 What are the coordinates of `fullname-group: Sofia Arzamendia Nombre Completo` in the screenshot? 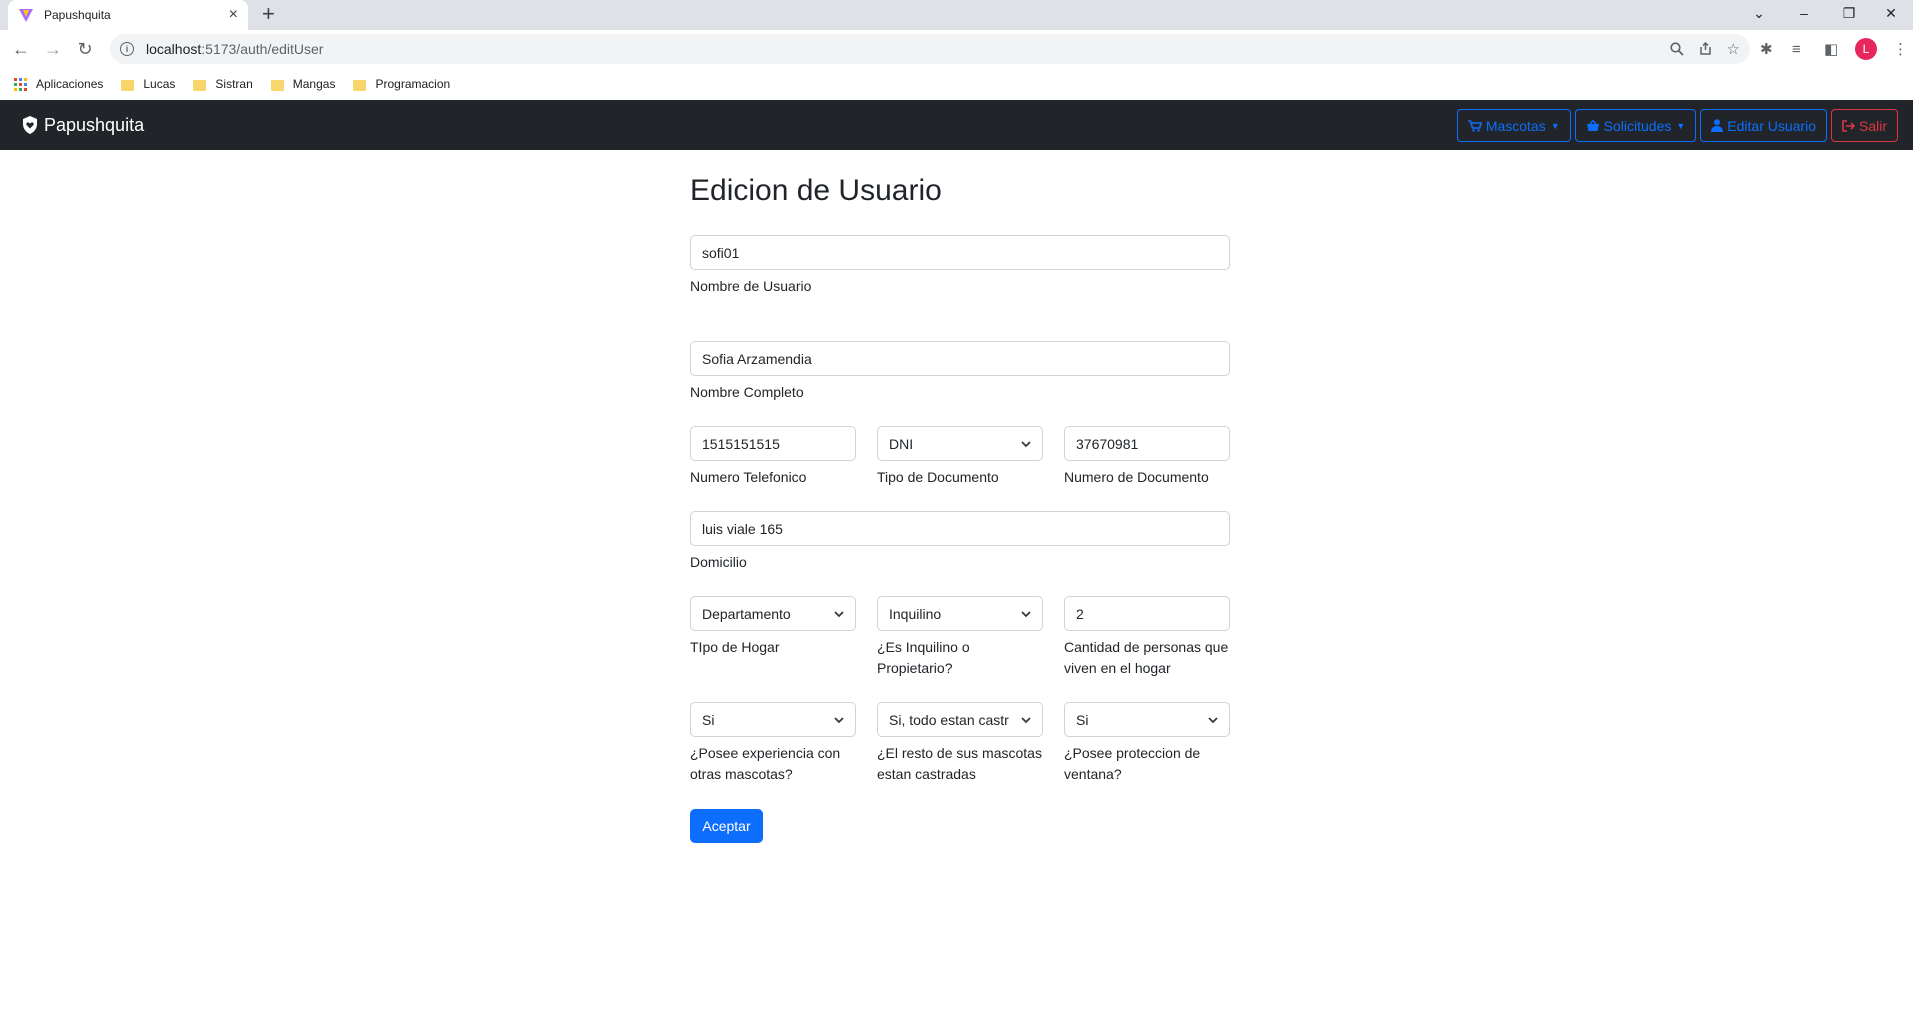 It's located at (960, 372).